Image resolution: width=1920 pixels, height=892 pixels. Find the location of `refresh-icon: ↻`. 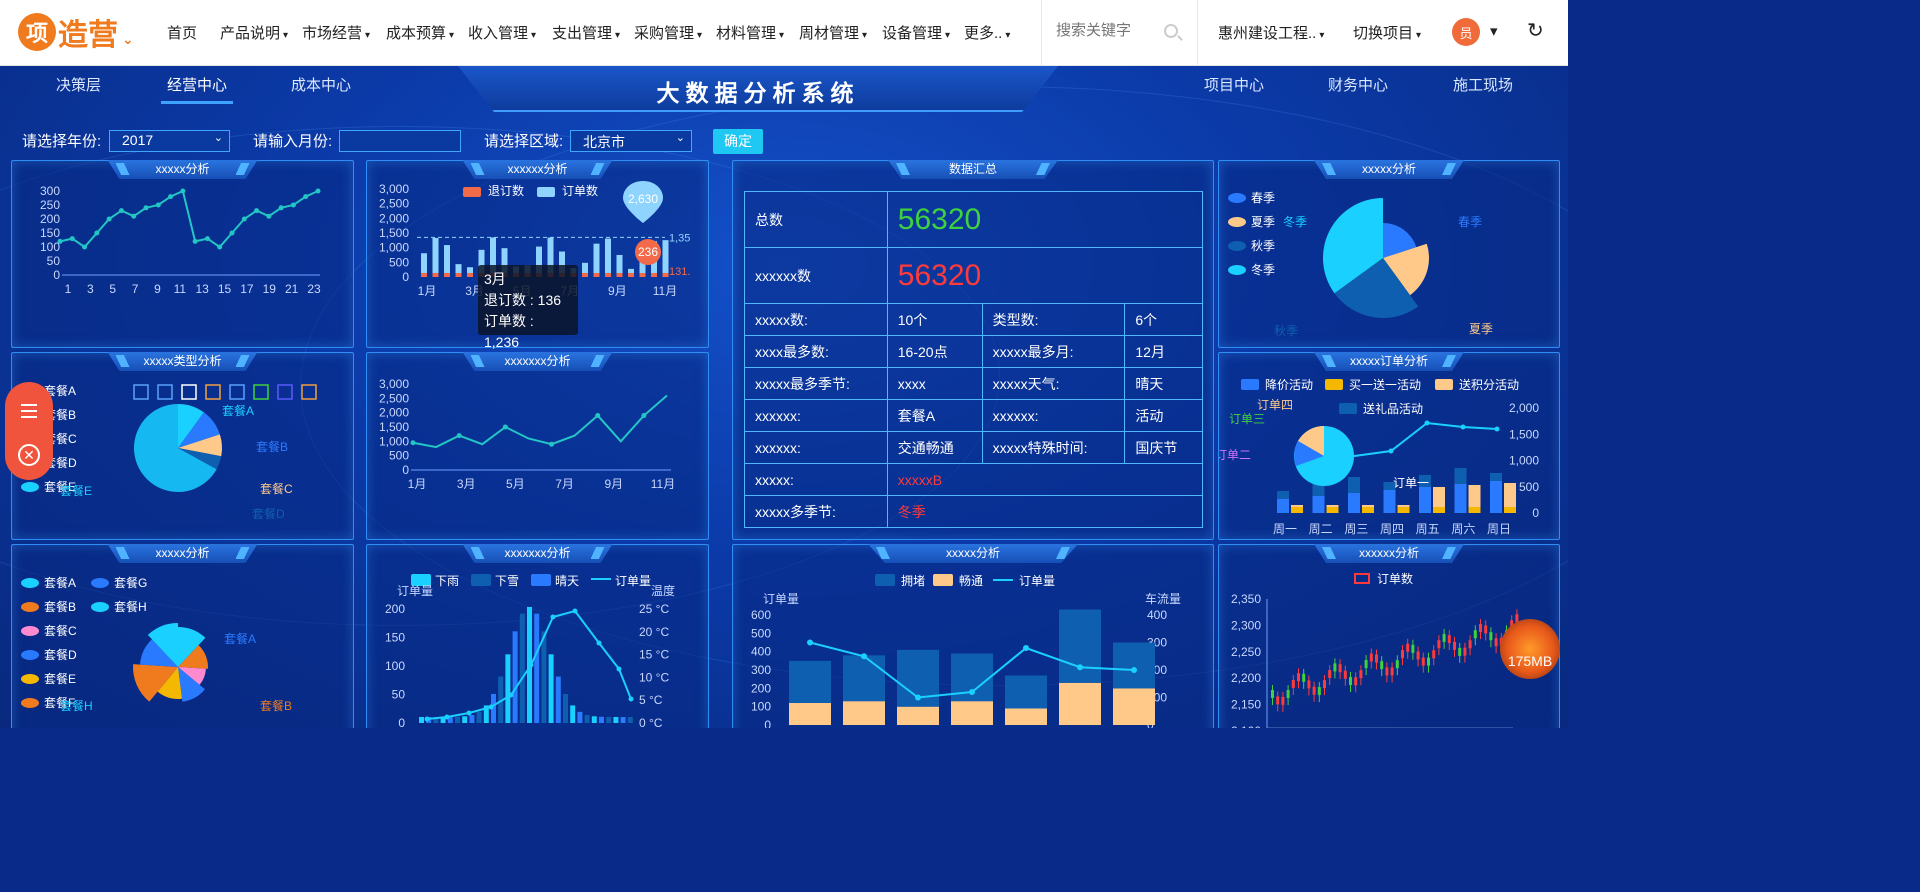

refresh-icon: ↻ is located at coordinates (1535, 30).